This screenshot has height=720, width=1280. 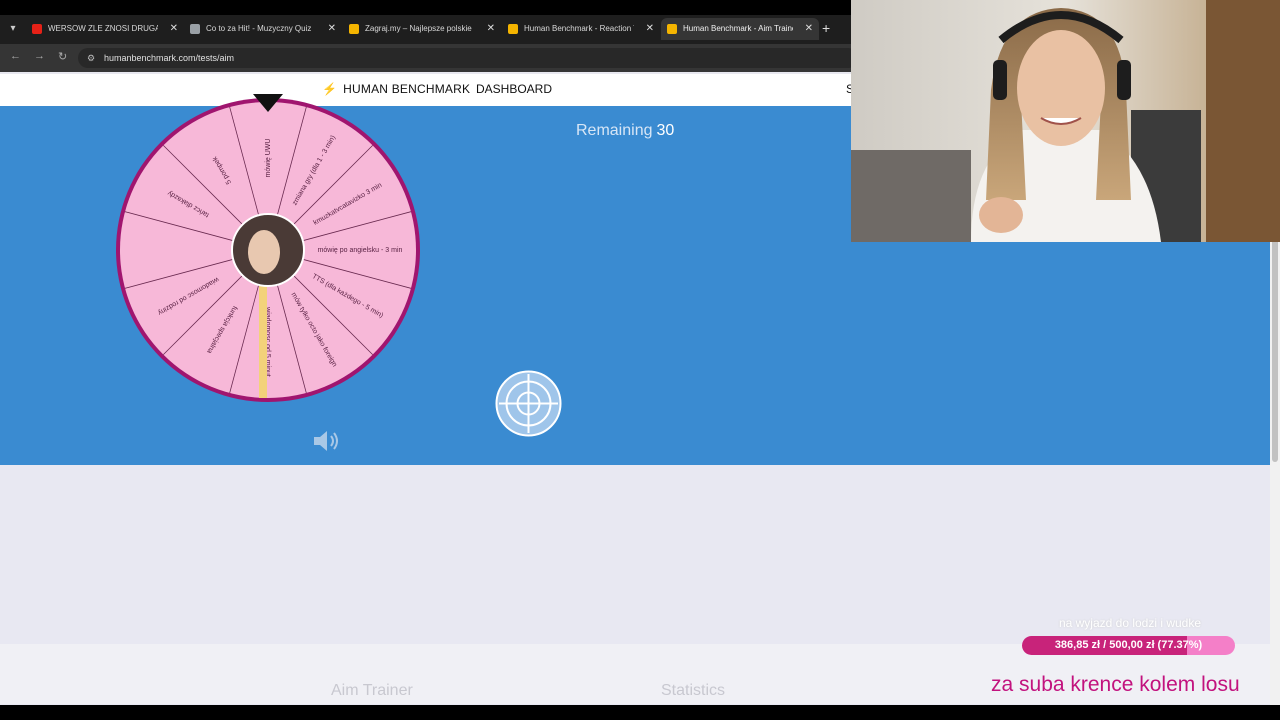 What do you see at coordinates (372, 690) in the screenshot?
I see `card-title-aim-trainer: Aim Trainer` at bounding box center [372, 690].